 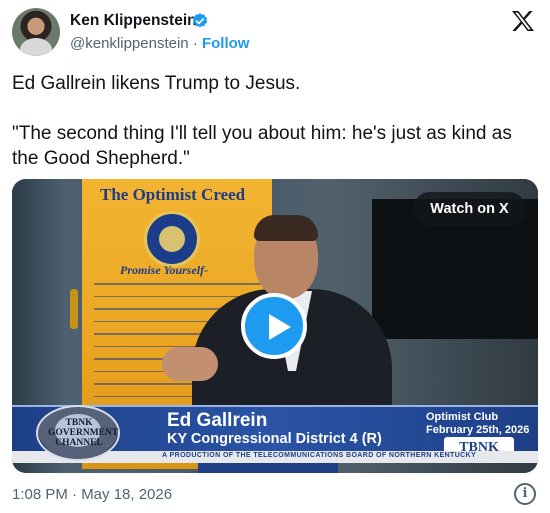 I want to click on lower-third-name: Ed Gallrein, so click(x=217, y=420).